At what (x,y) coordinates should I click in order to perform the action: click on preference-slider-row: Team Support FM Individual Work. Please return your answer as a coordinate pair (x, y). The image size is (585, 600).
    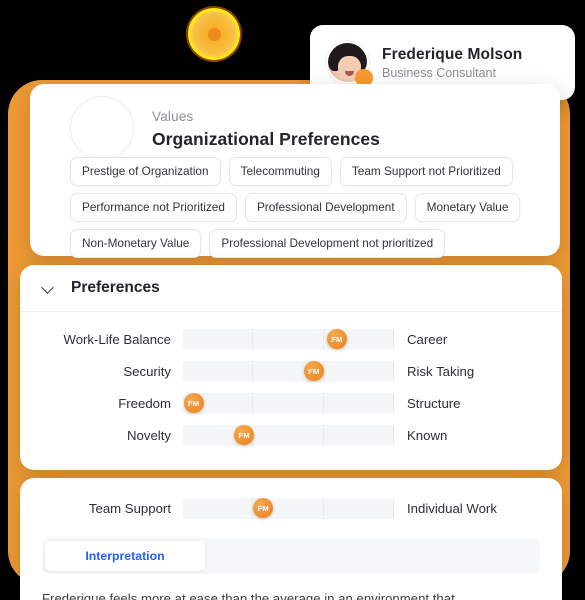
    Looking at the image, I should click on (291, 508).